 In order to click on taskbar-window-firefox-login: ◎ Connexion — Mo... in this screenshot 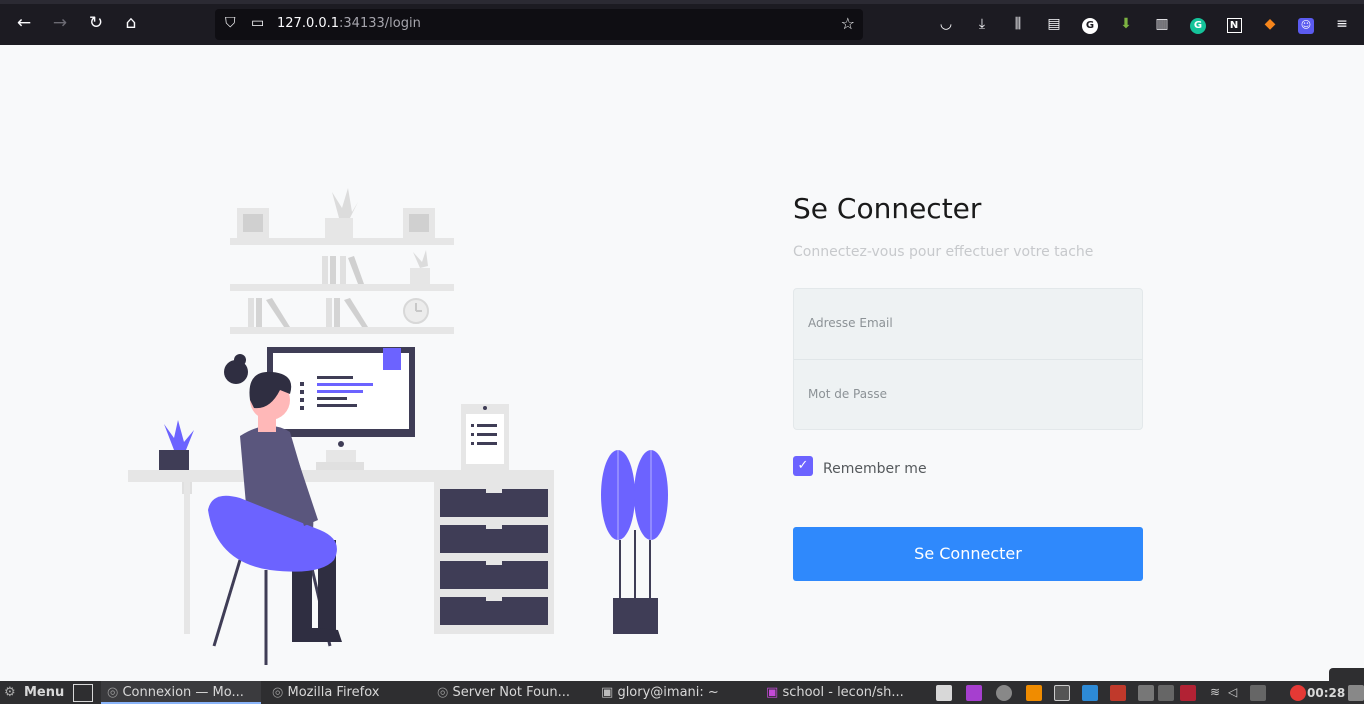, I will do `click(175, 693)`.